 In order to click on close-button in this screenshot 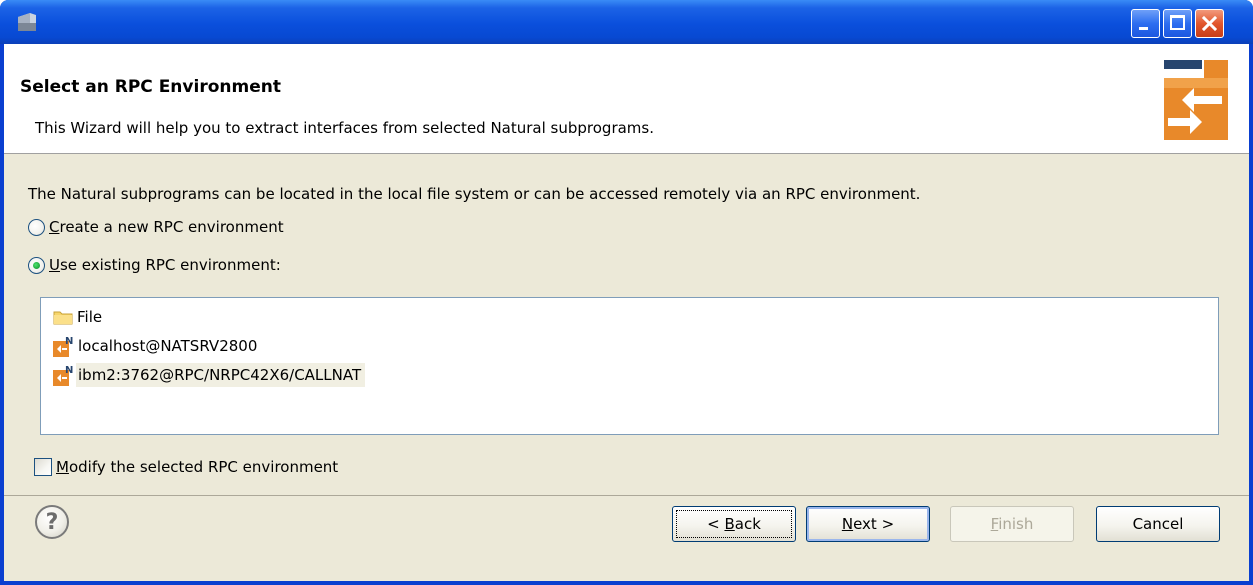, I will do `click(1209, 23)`.